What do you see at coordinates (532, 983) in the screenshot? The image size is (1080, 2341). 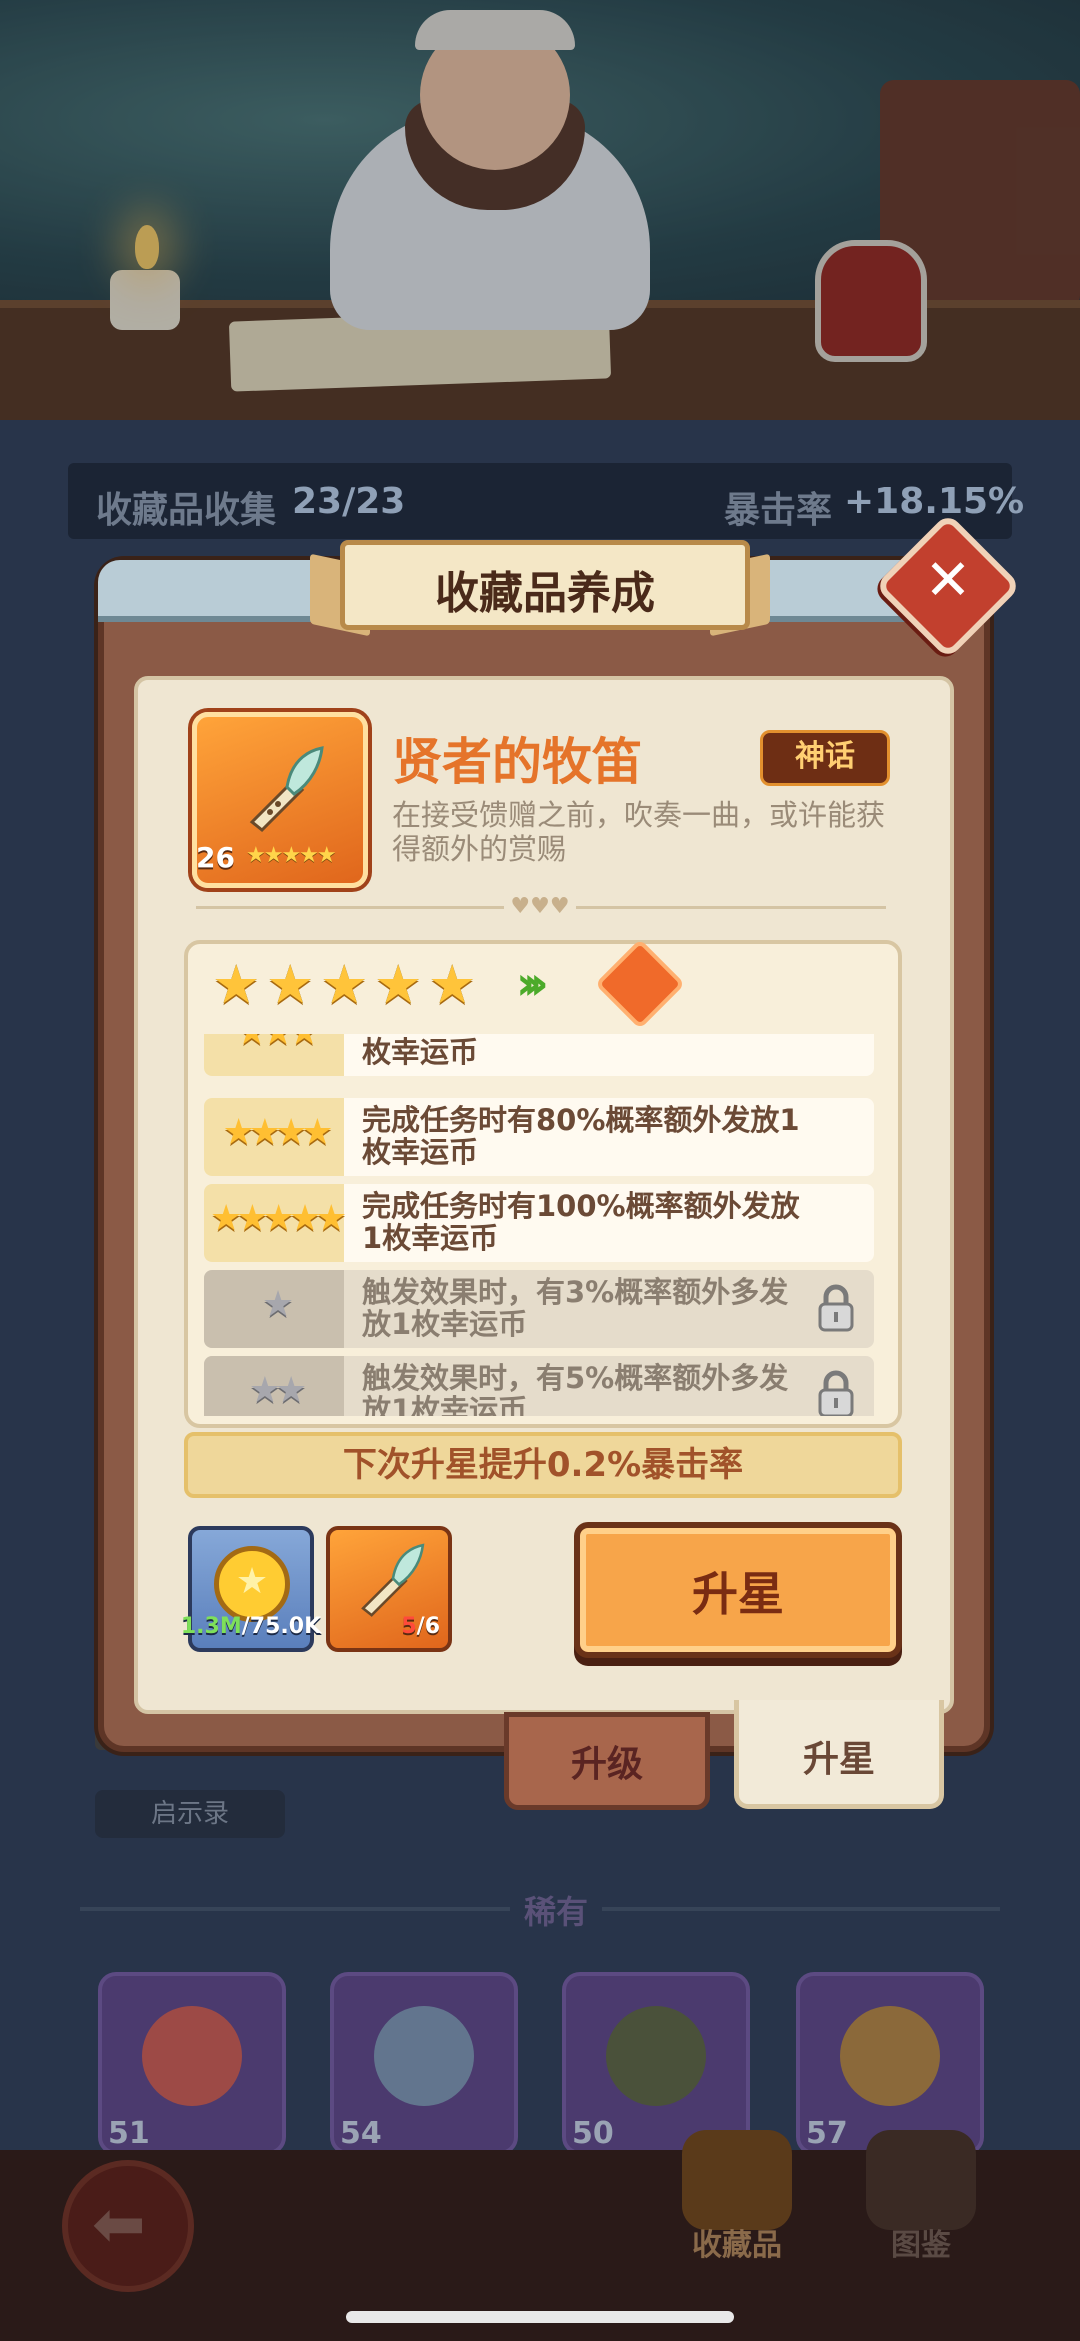 I see `next-tier-arrow-icon: ›››` at bounding box center [532, 983].